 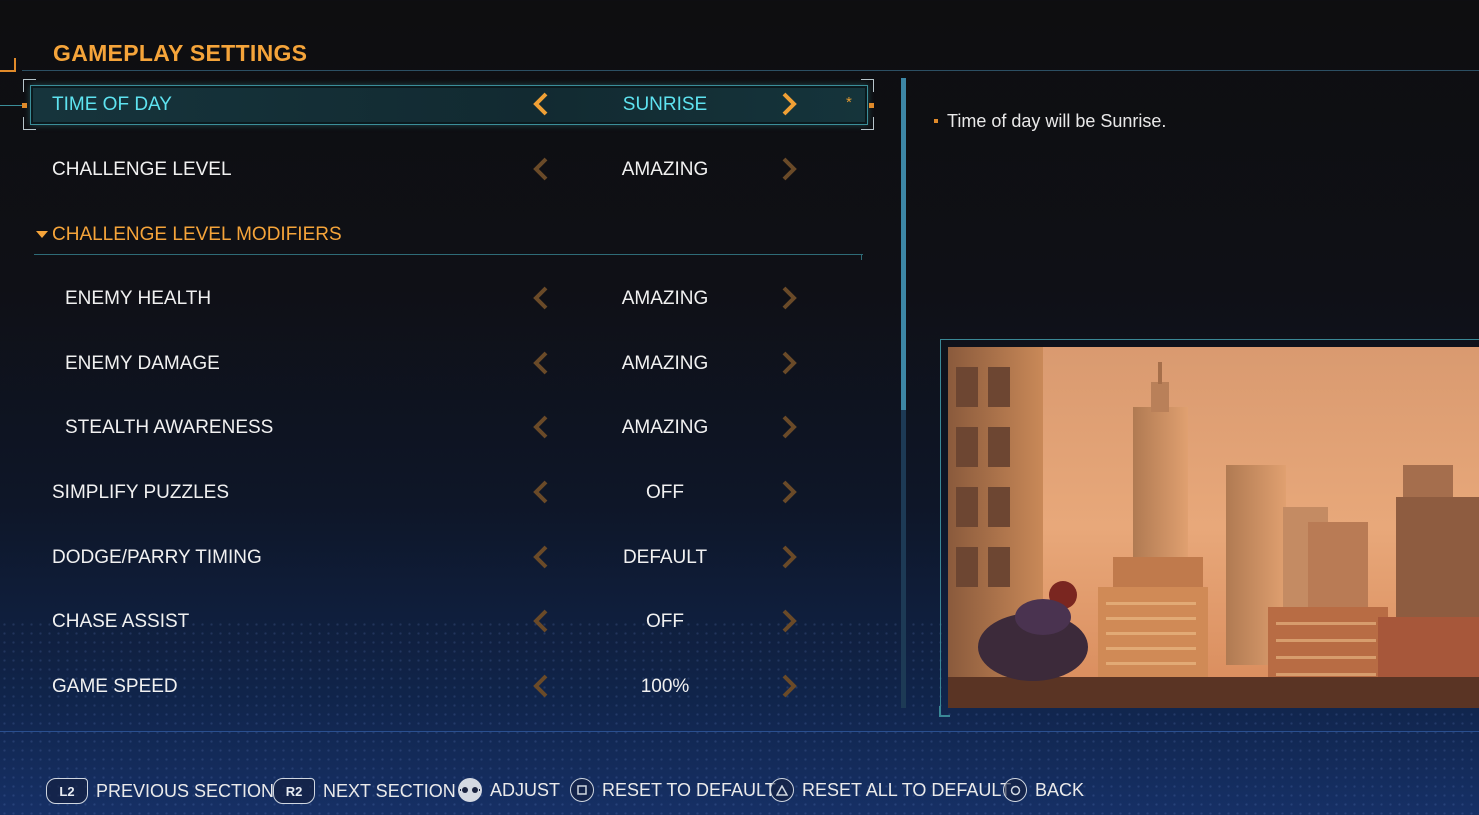 I want to click on hint-previous-section: L2 PREVIOUS SECTION, so click(x=160, y=791).